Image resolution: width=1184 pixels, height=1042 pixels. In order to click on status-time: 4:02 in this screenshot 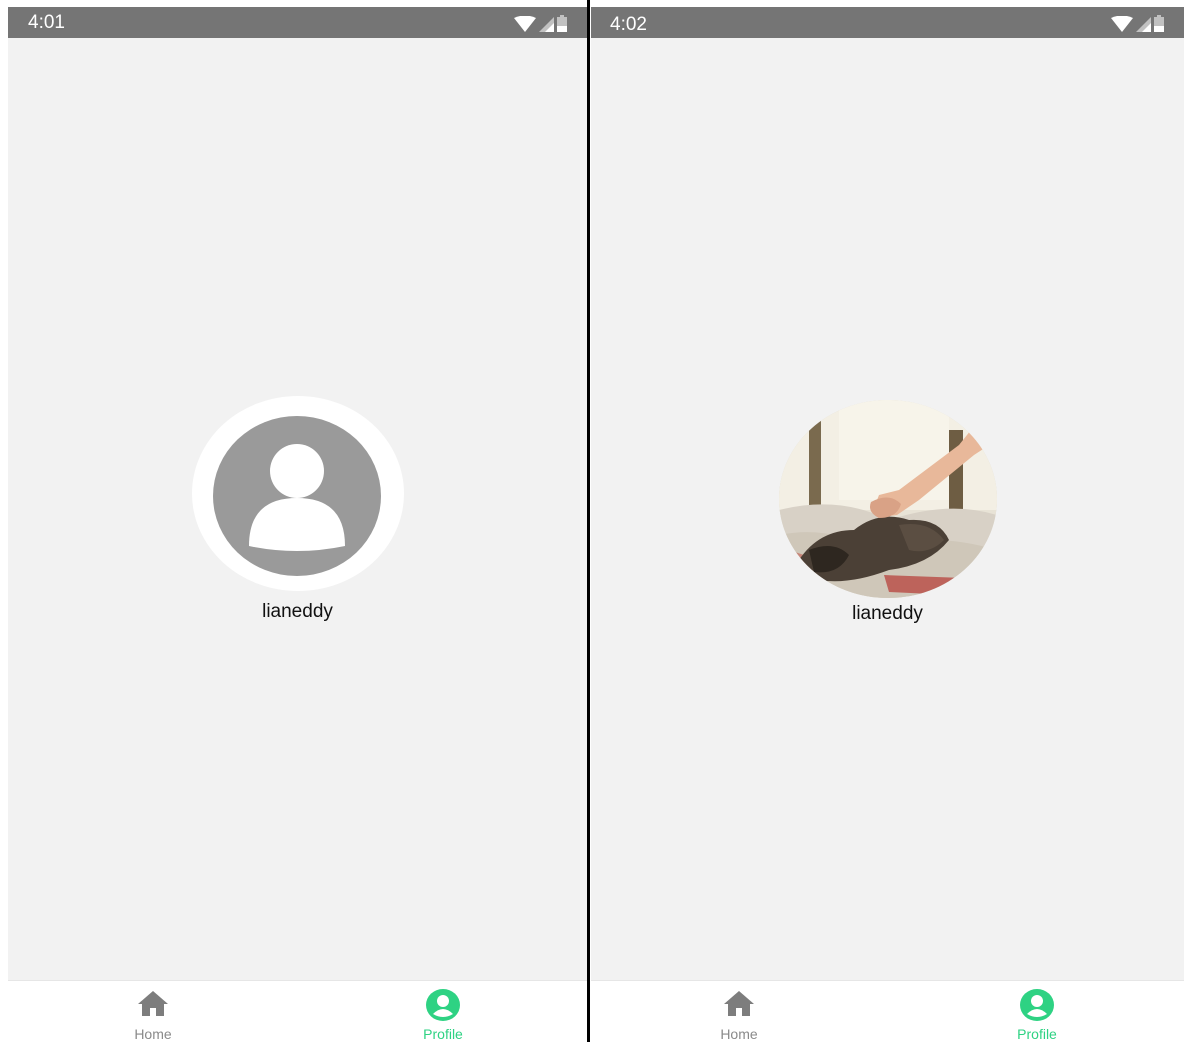, I will do `click(628, 24)`.